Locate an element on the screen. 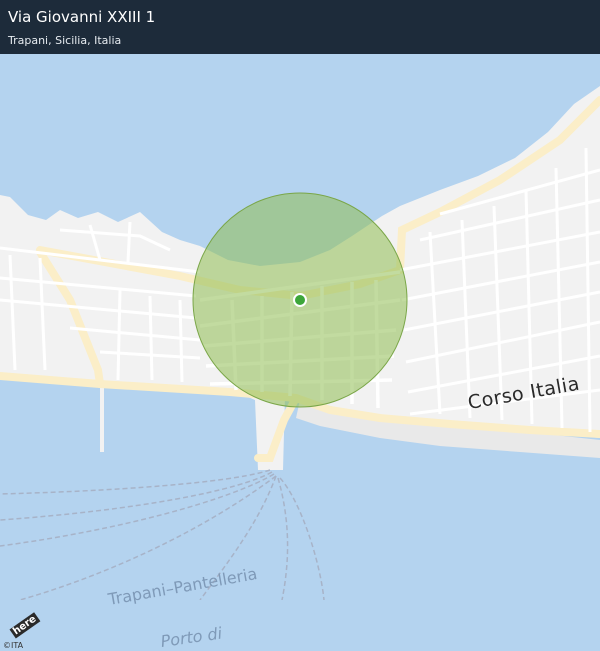 The image size is (600, 651). location-marker is located at coordinates (300, 300).